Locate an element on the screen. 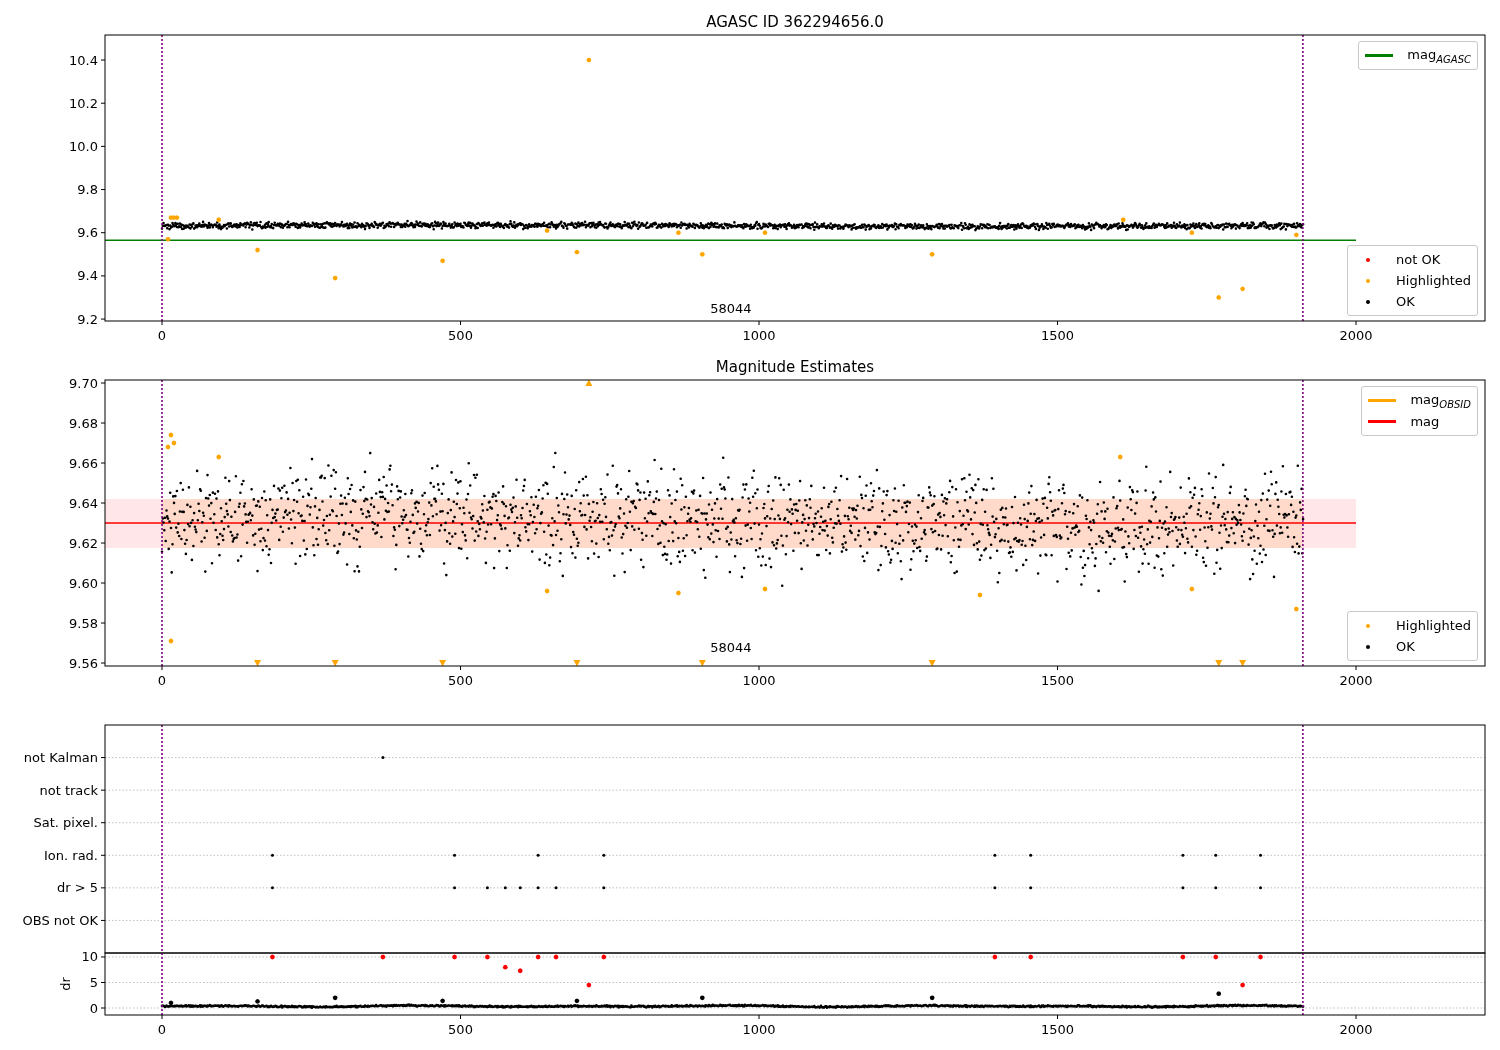 This screenshot has width=1500, height=1050. tick-label: 9.60 is located at coordinates (83, 583).